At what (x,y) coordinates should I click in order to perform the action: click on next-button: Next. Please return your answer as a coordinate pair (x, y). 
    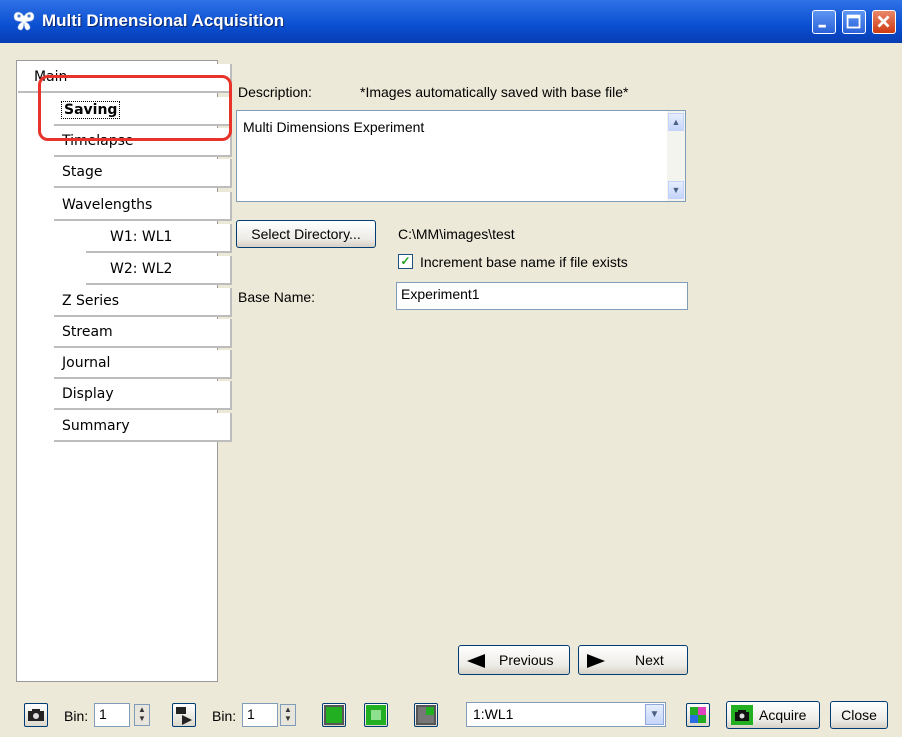
    Looking at the image, I should click on (633, 660).